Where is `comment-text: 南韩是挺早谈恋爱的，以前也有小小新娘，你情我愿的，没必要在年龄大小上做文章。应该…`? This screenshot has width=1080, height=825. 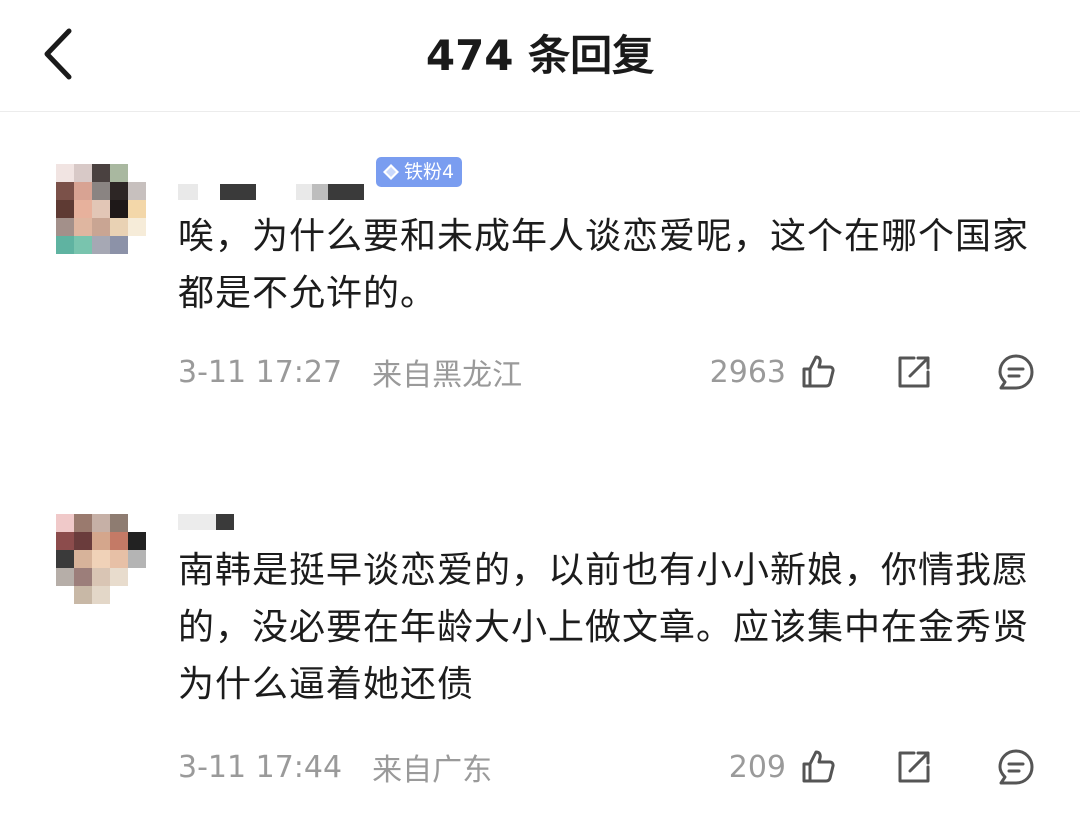 comment-text: 南韩是挺早谈恋爱的，以前也有小小新娘，你情我愿的，没必要在年龄大小上做文章。应该… is located at coordinates (604, 627).